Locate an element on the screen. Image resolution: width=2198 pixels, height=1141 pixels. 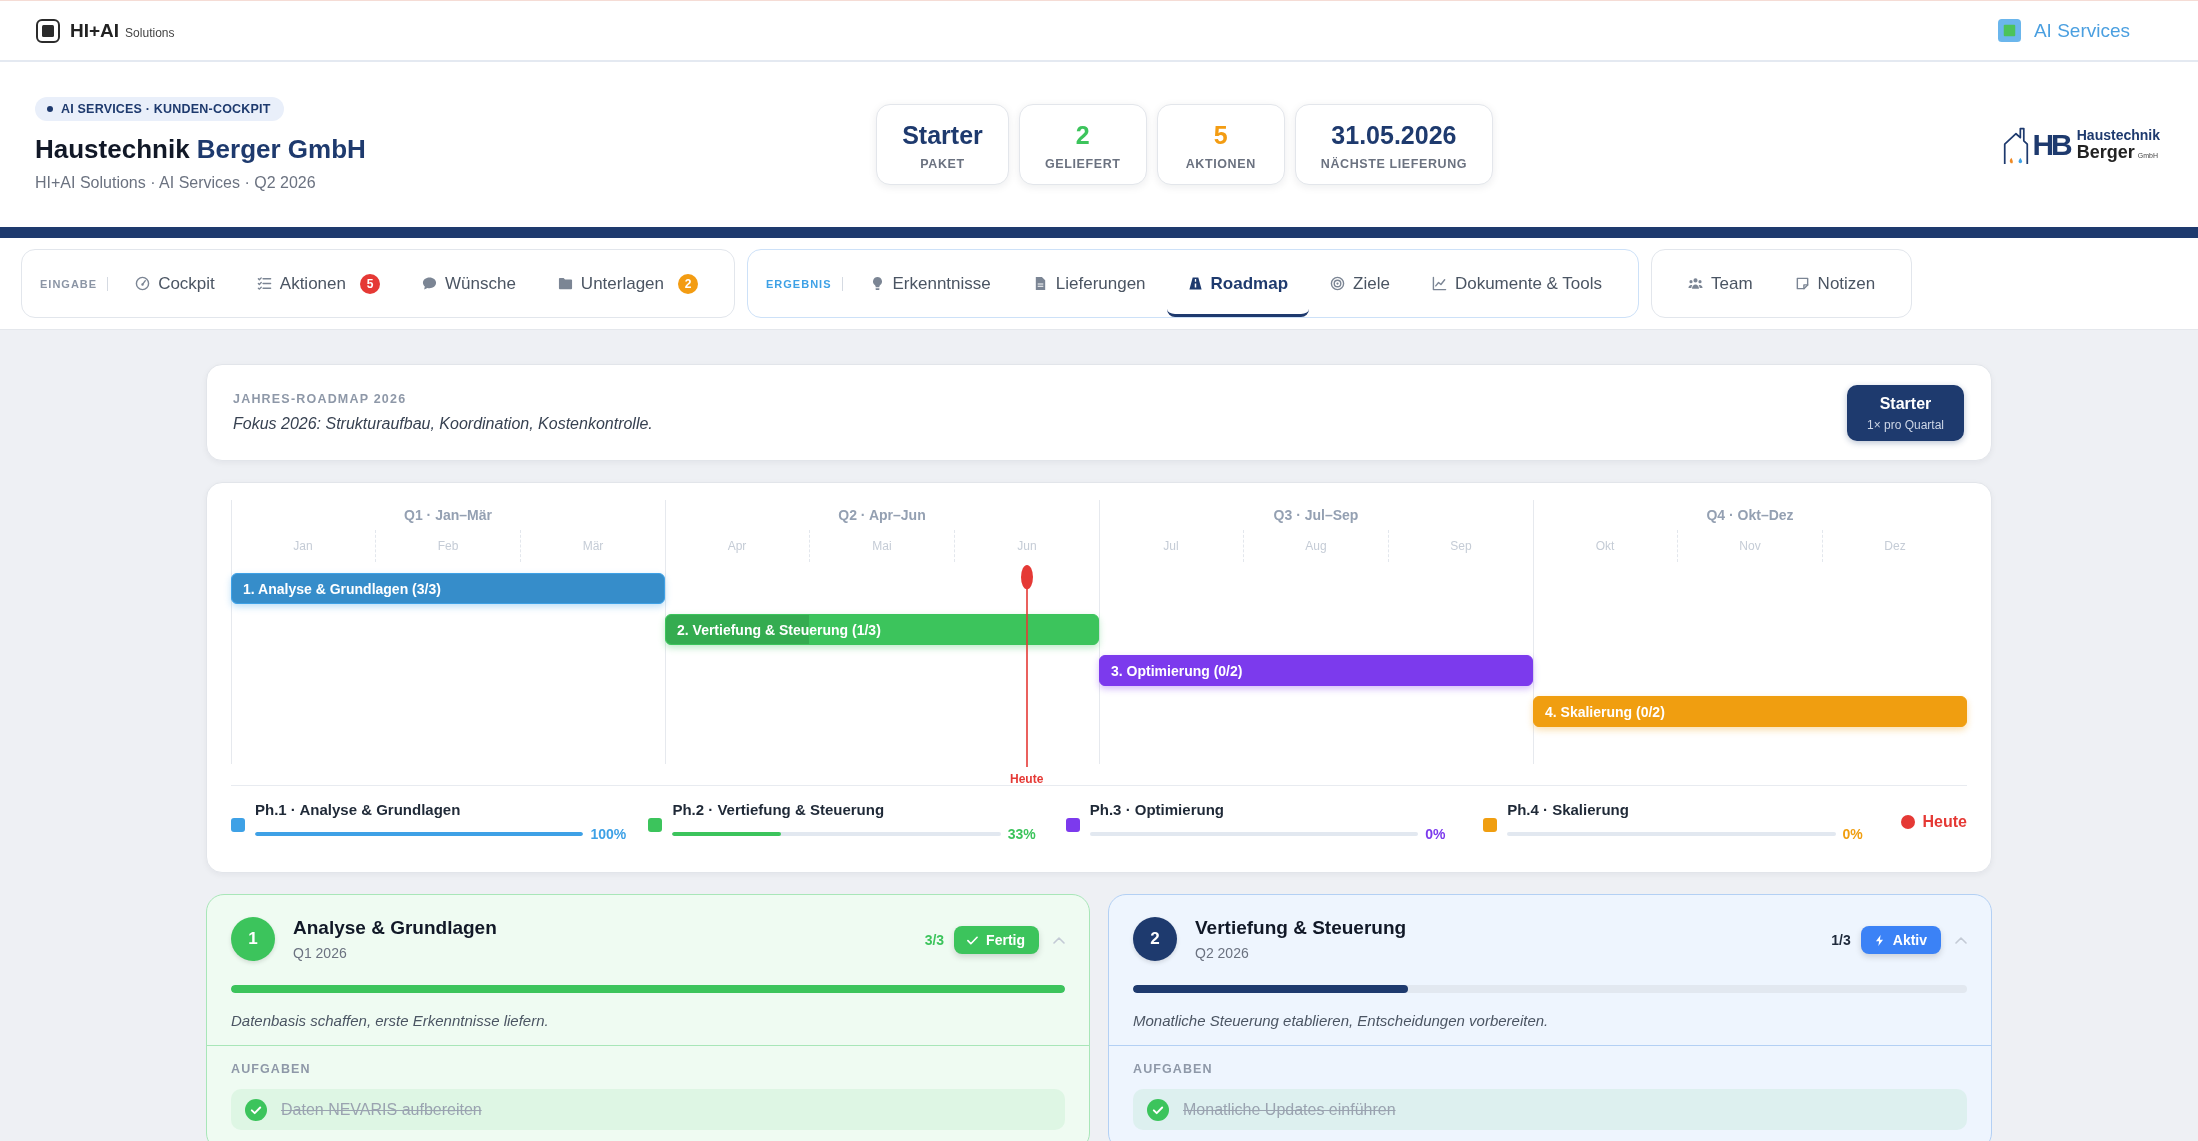
brand-name: HI+AI is located at coordinates (95, 30).